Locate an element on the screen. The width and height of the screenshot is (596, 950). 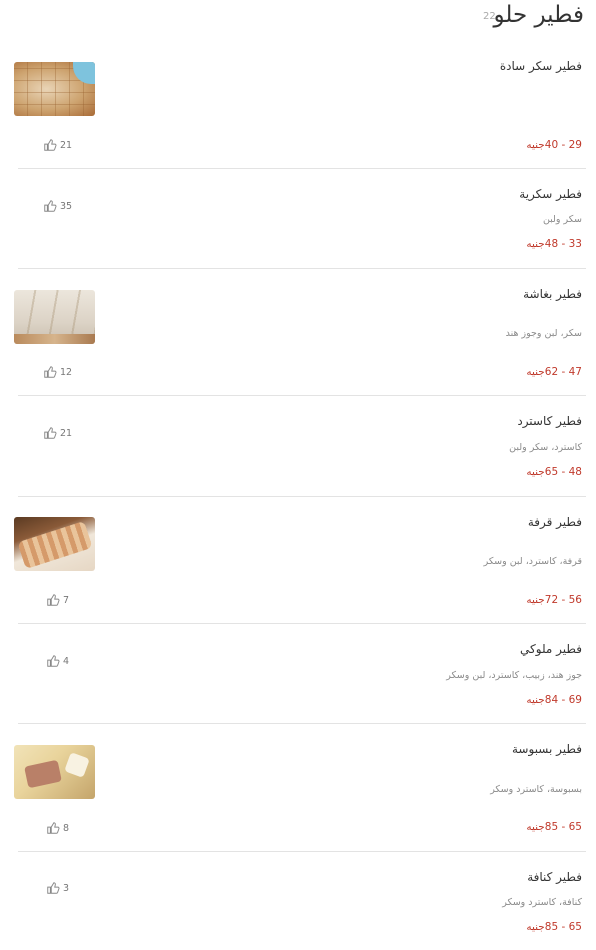
item-price: 33 - 48جنيه is located at coordinates (554, 244).